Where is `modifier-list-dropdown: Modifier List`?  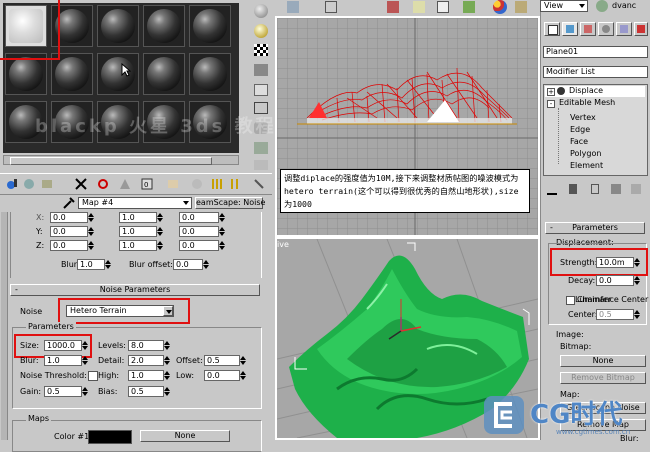
modifier-list-dropdown: Modifier List is located at coordinates (595, 72).